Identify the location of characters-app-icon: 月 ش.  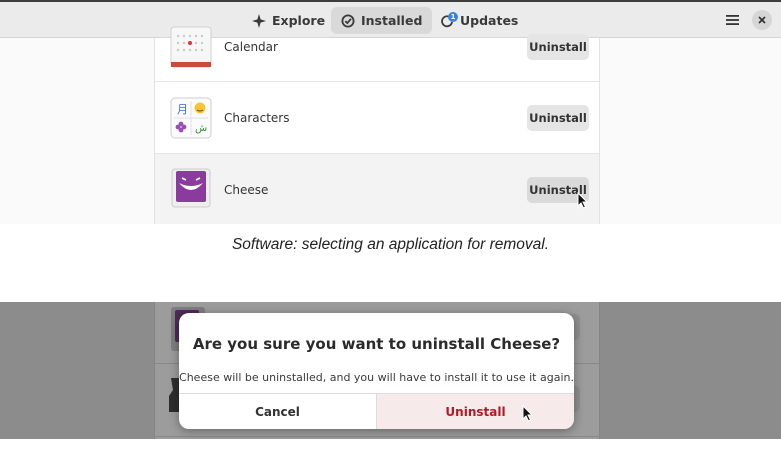
(191, 118).